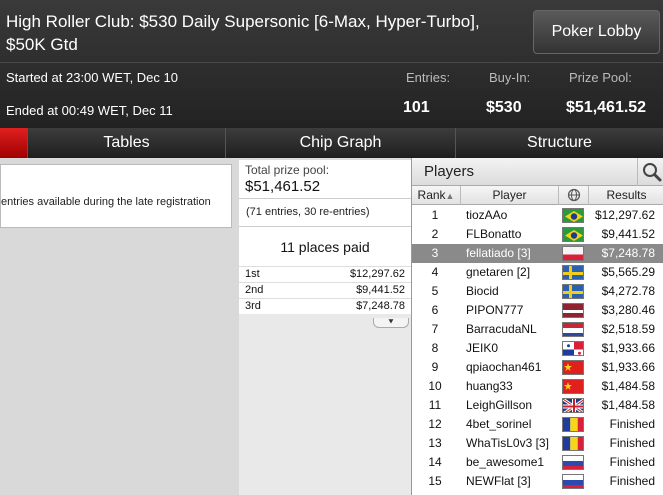 Image resolution: width=663 pixels, height=495 pixels. I want to click on player-rank: 7, so click(435, 329).